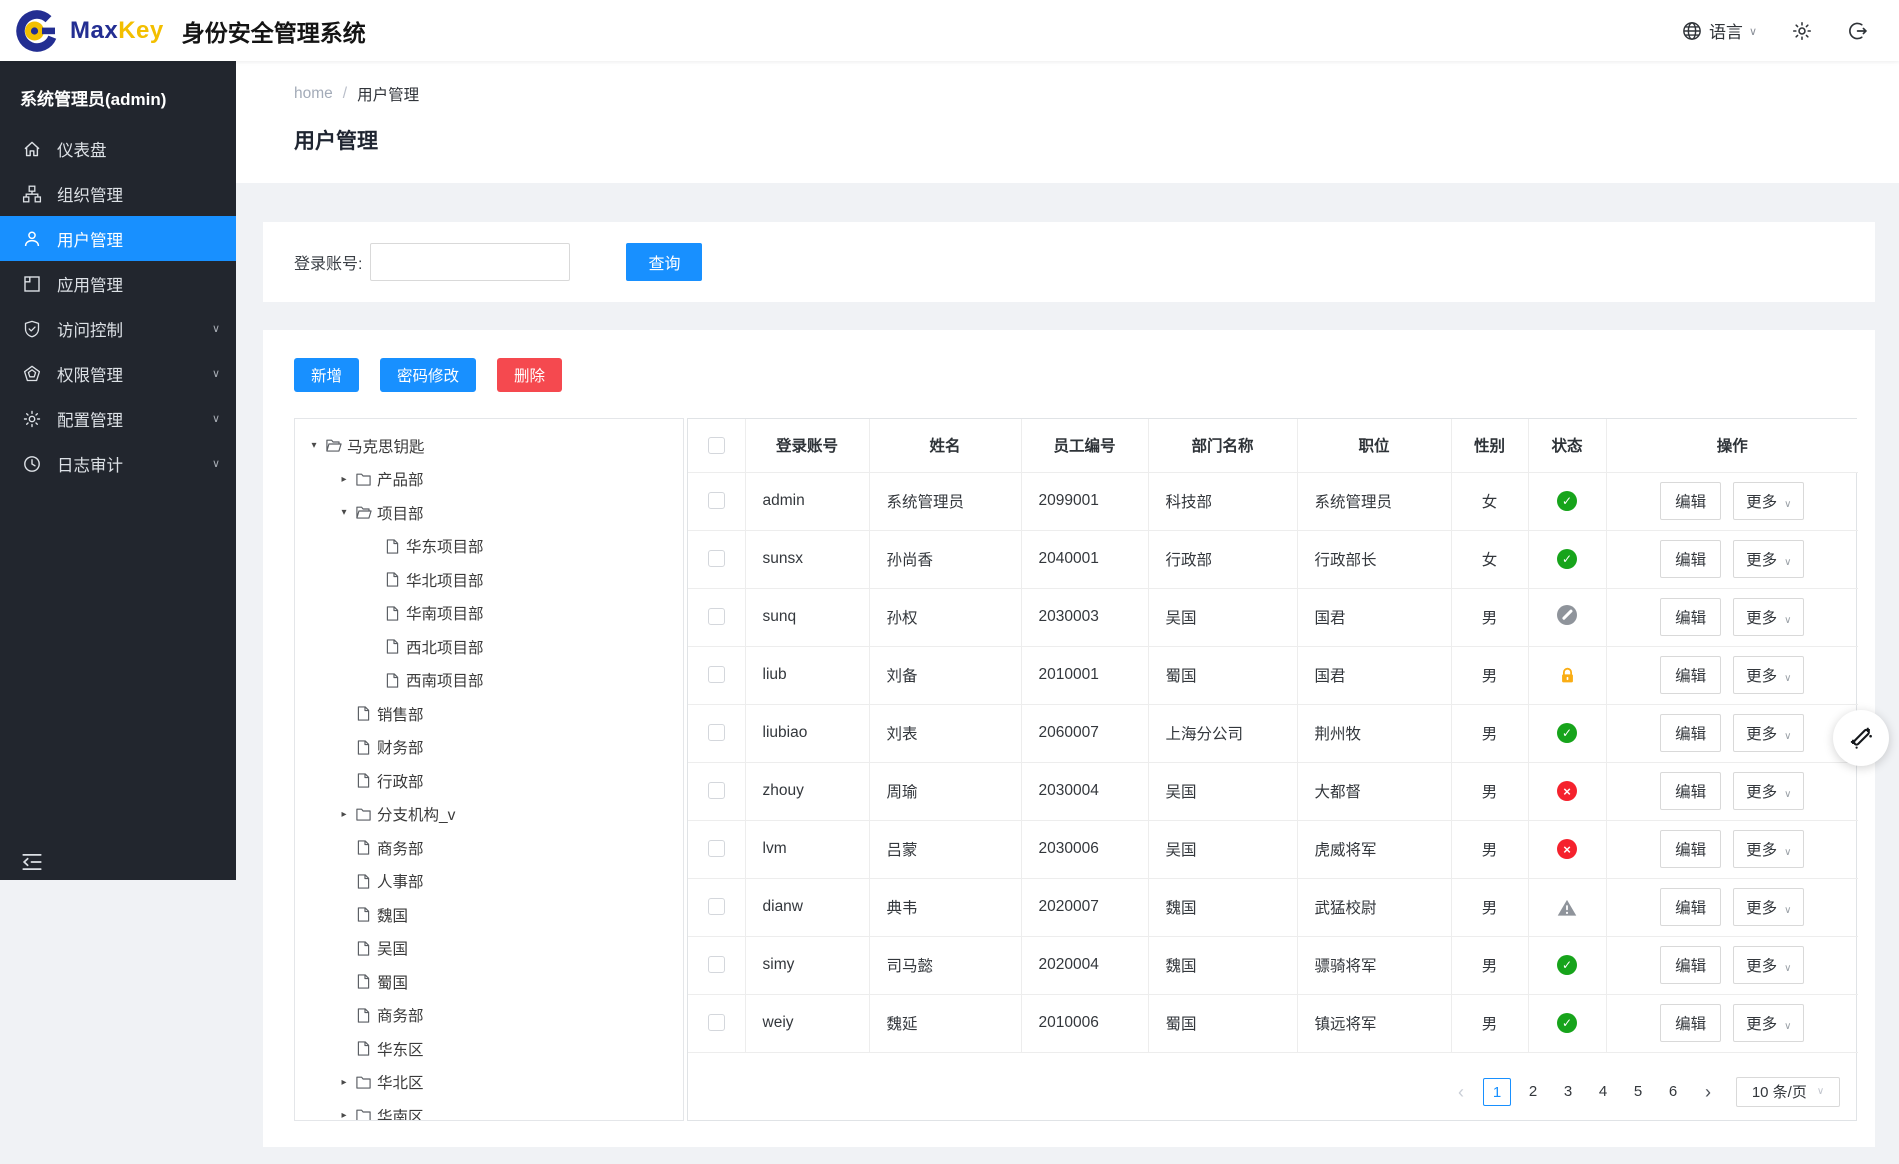 The image size is (1899, 1164). What do you see at coordinates (530, 375) in the screenshot?
I see `delete-button: 删除` at bounding box center [530, 375].